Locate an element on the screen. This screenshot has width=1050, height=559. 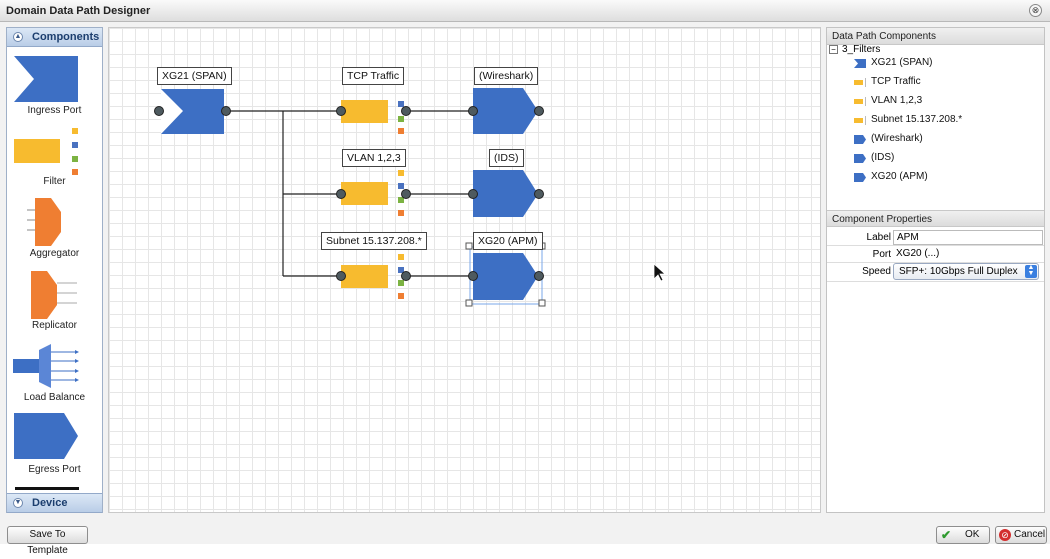
components-header-label: Components is located at coordinates (66, 37).